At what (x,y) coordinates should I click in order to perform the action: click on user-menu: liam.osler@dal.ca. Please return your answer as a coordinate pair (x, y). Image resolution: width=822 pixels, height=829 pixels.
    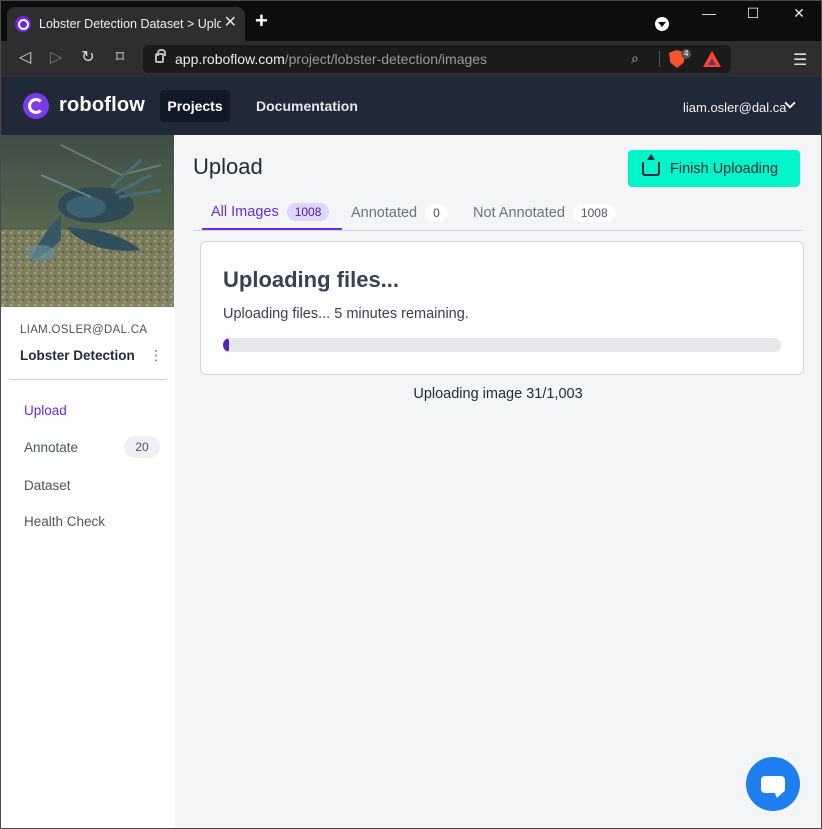
    Looking at the image, I should click on (735, 107).